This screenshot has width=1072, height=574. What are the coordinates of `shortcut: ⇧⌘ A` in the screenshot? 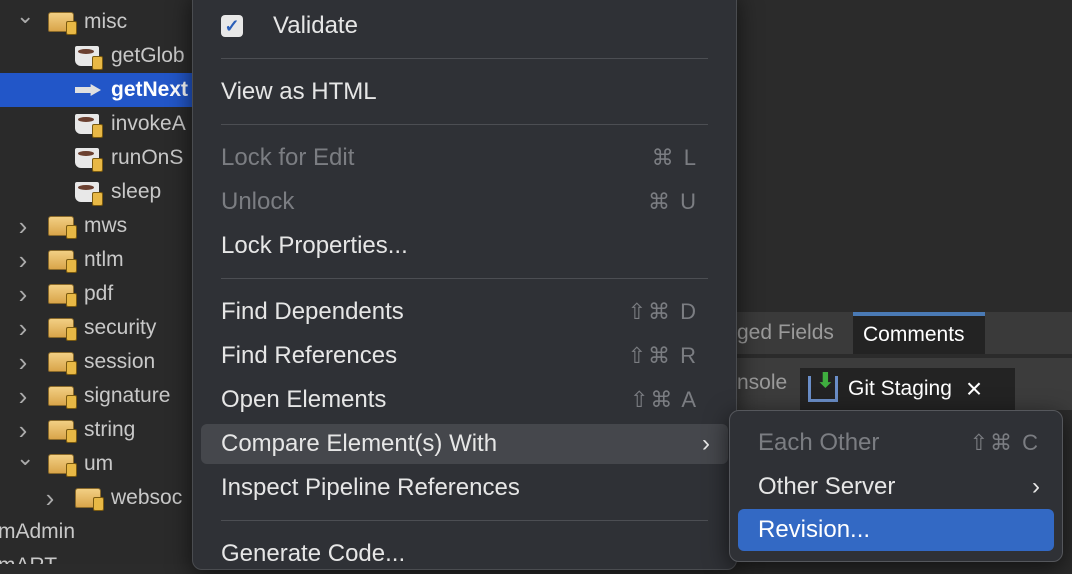 It's located at (663, 399).